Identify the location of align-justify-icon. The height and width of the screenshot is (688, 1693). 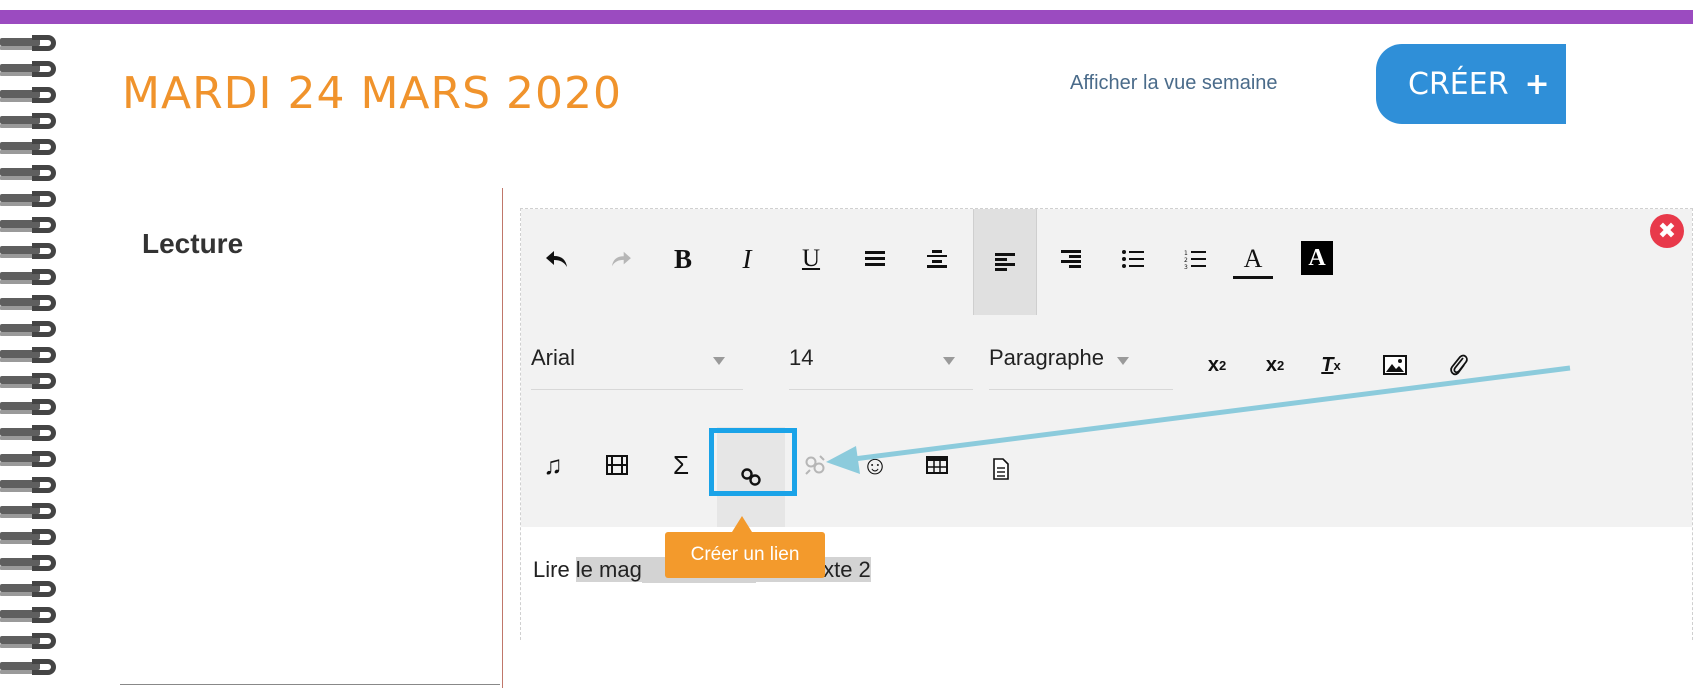
(875, 259).